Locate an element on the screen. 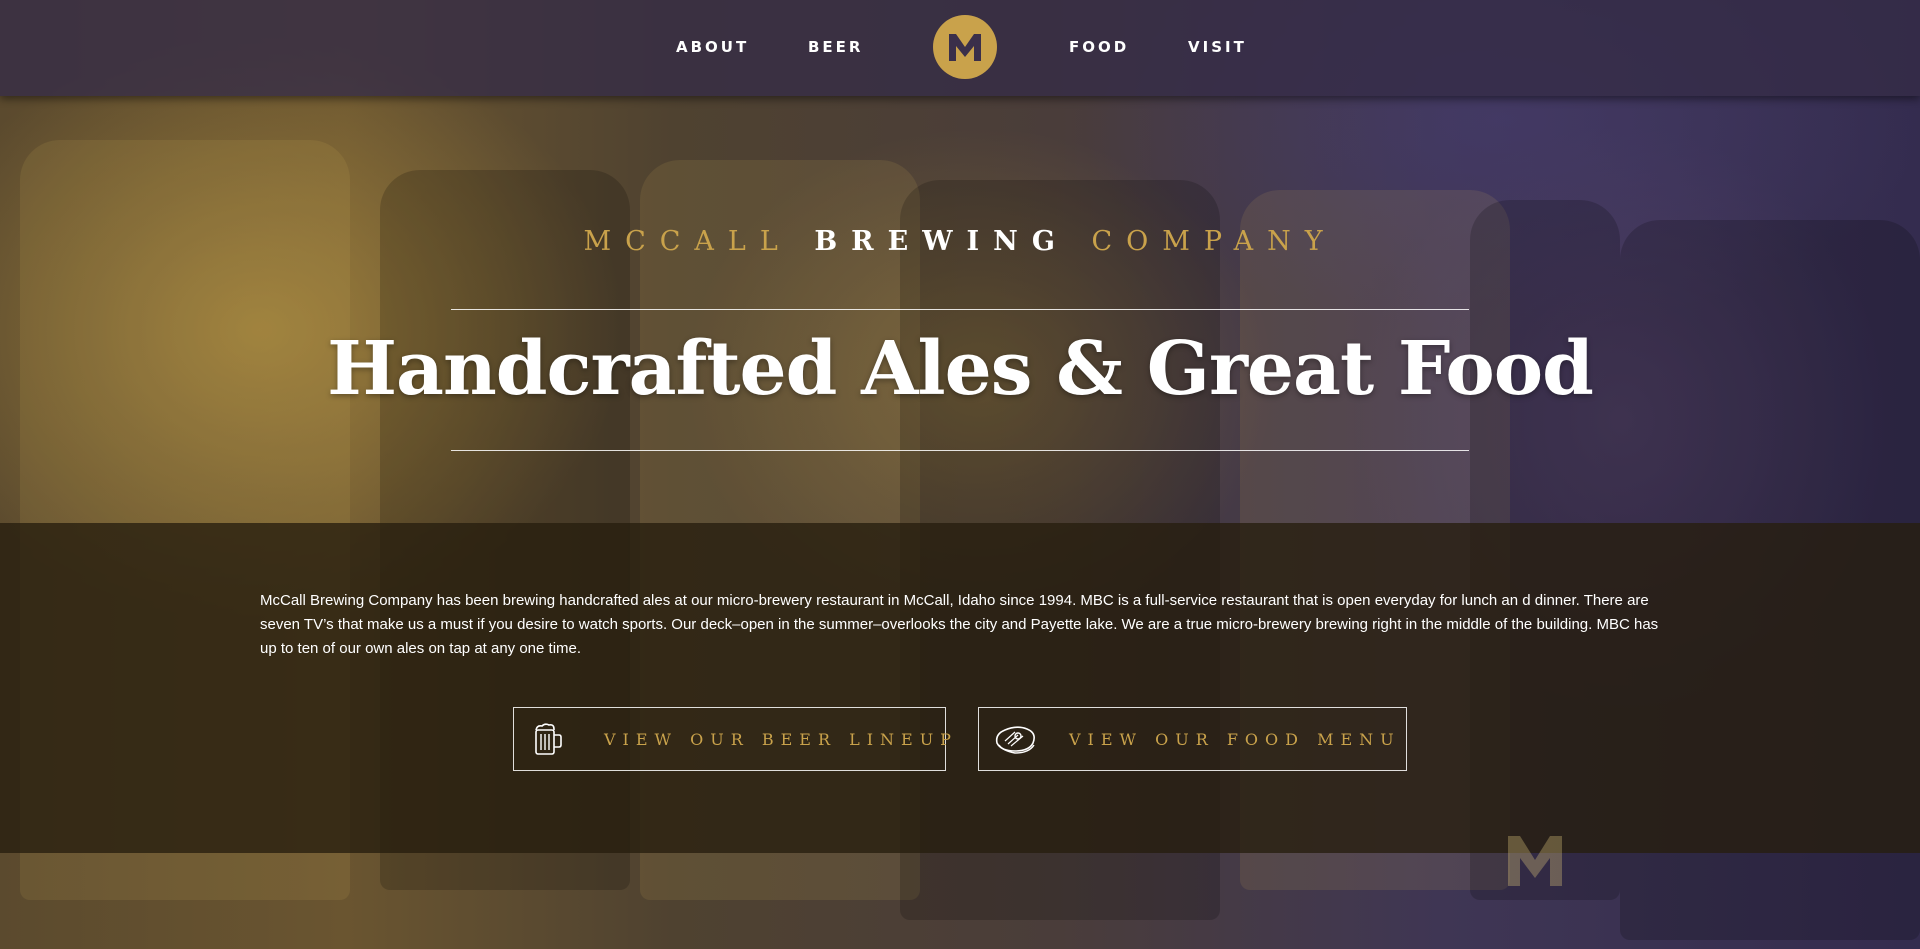 The image size is (1920, 949). brand-title: MCCALL BREWING COMPANY is located at coordinates (960, 241).